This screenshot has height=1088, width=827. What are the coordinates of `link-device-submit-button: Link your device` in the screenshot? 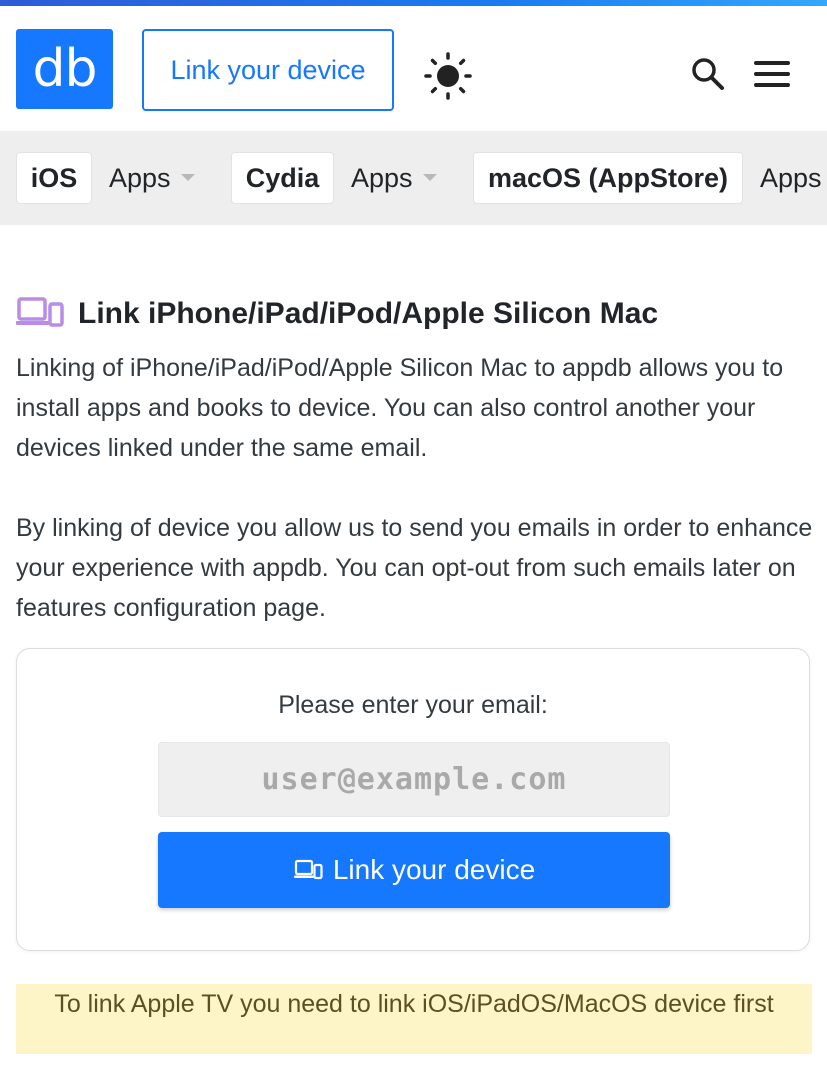 It's located at (414, 870).